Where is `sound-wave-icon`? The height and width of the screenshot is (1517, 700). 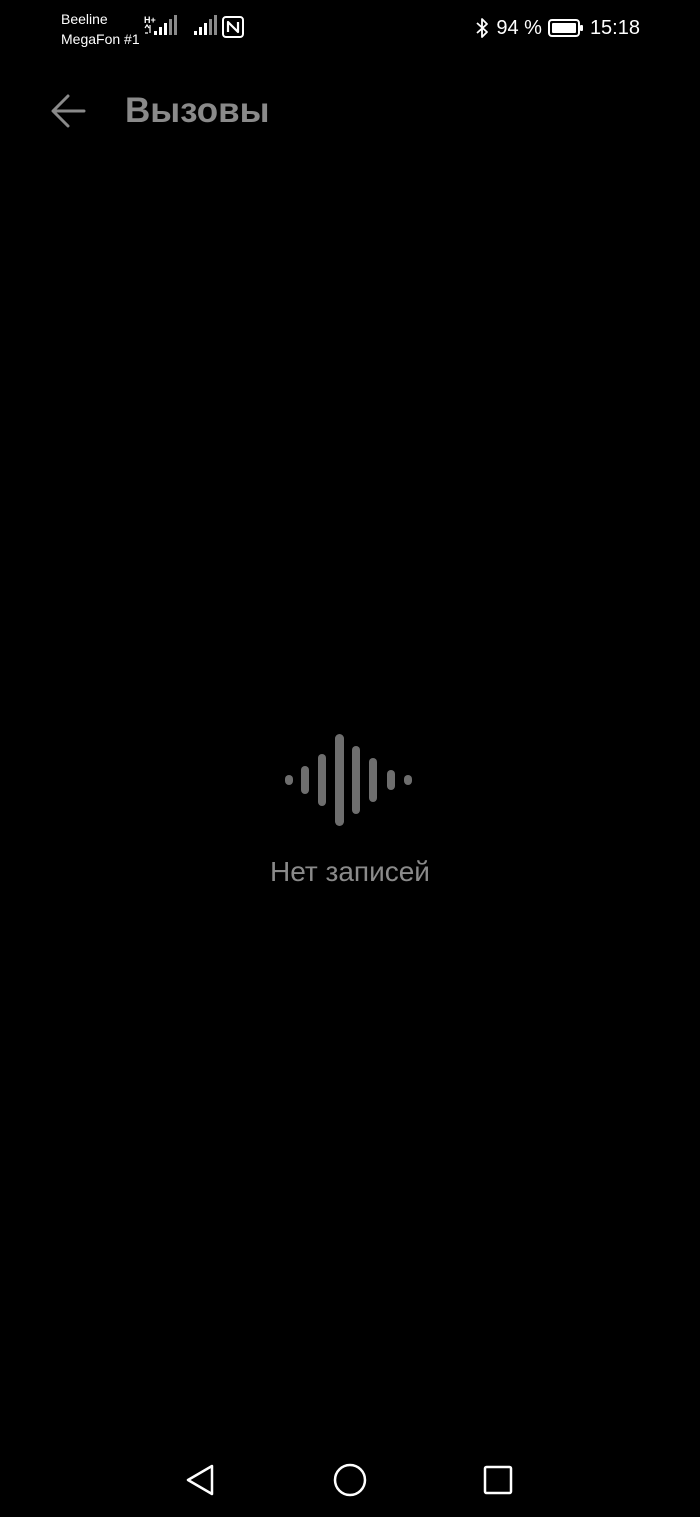
sound-wave-icon is located at coordinates (348, 780).